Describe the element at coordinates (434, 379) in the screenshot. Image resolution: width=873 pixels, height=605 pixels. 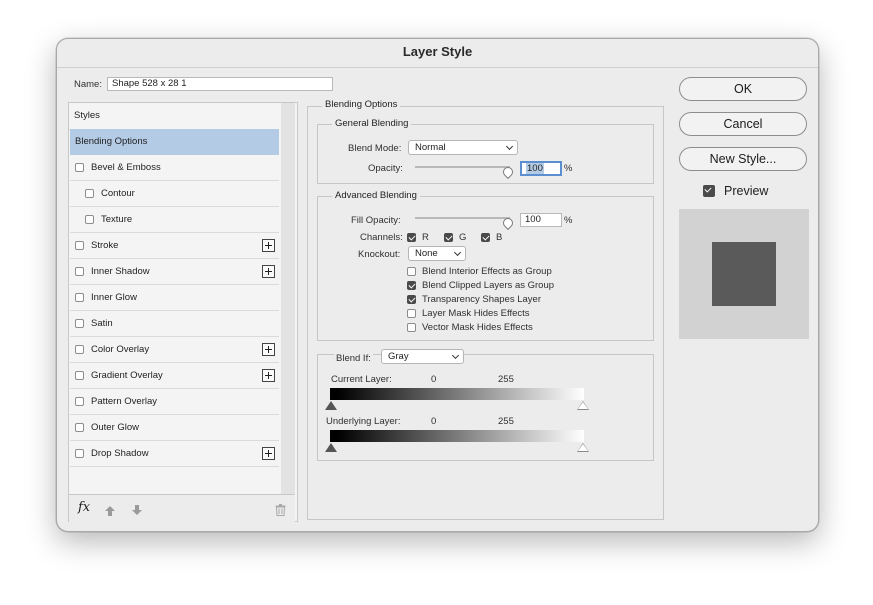
I see `current-layer-low: 0` at that location.